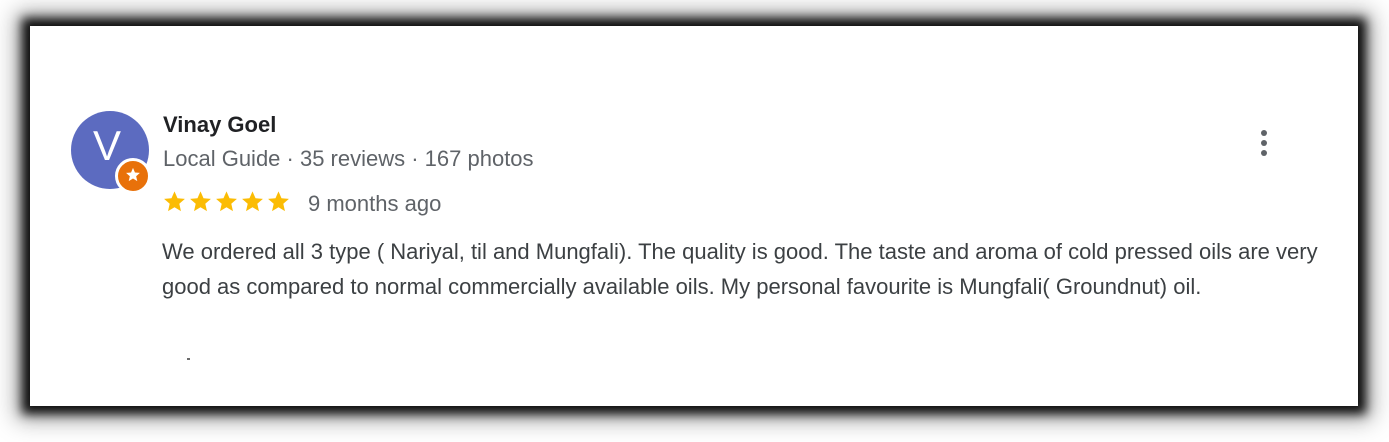 This screenshot has height=442, width=1389. I want to click on reviewer-meta: Local Guide · 35 reviews · 167 photos, so click(348, 158).